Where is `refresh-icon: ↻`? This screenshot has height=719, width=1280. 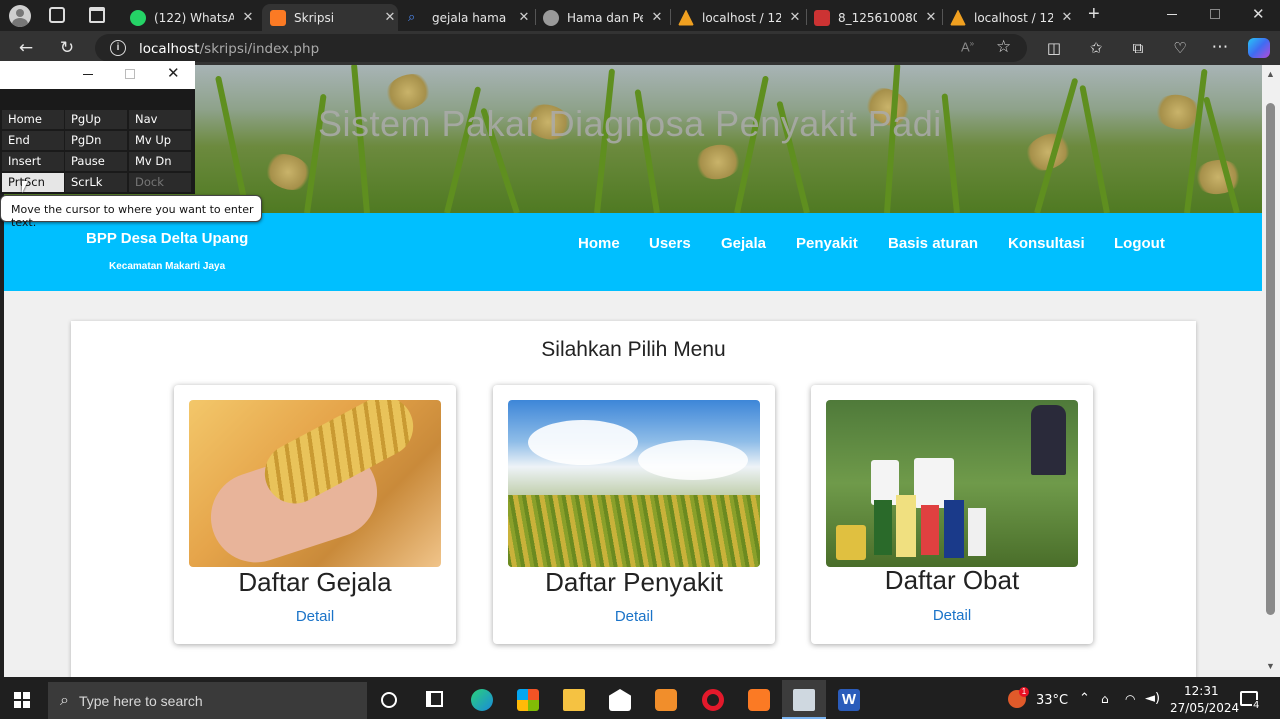 refresh-icon: ↻ is located at coordinates (67, 48).